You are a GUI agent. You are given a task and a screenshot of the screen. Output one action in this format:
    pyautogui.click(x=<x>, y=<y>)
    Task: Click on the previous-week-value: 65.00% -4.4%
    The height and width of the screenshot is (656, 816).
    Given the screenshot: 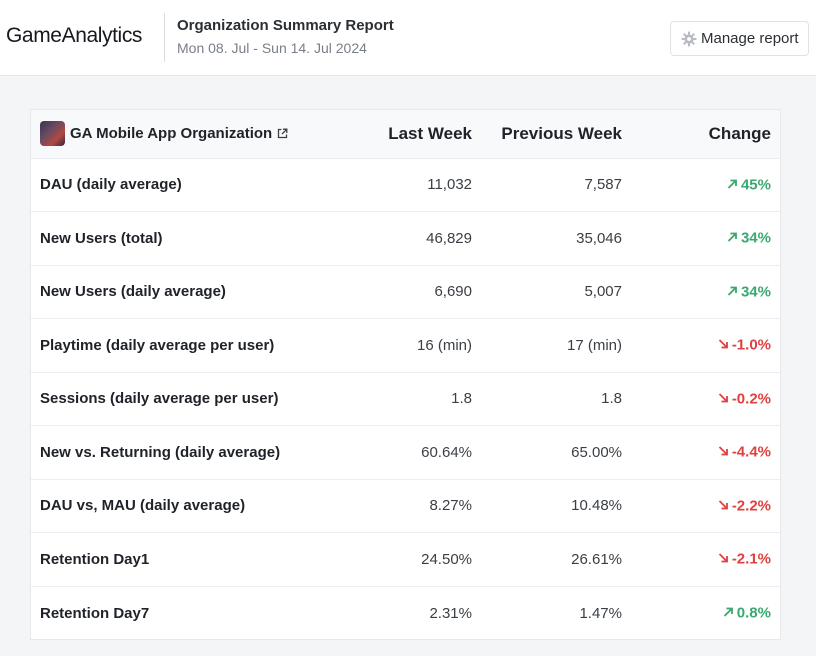 What is the action you would take?
    pyautogui.click(x=630, y=453)
    